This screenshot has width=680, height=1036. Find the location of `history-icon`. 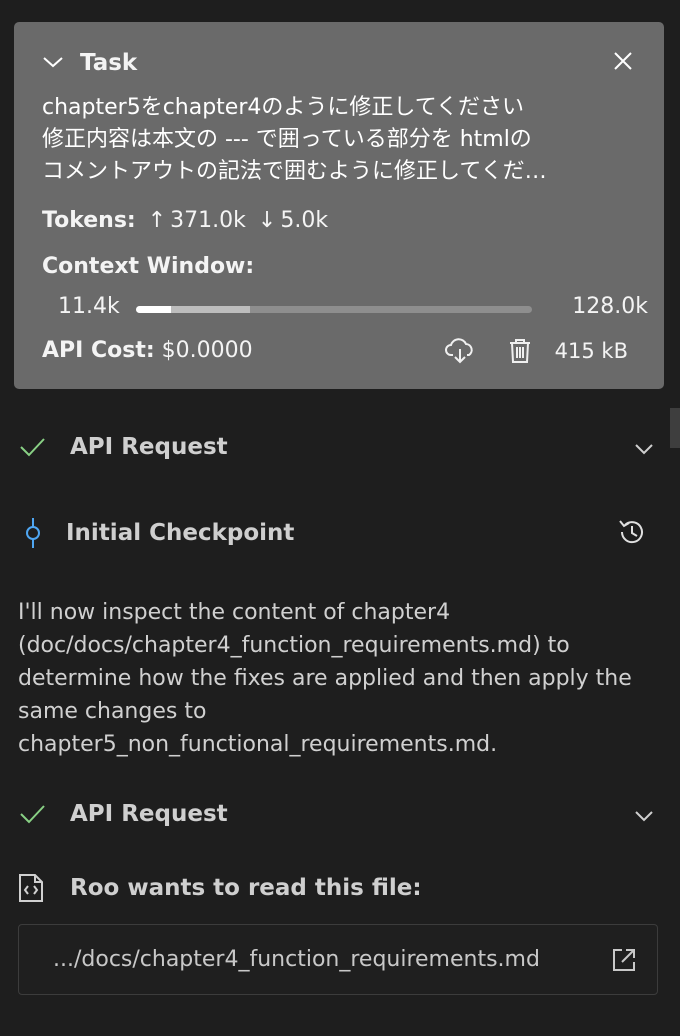

history-icon is located at coordinates (632, 535).